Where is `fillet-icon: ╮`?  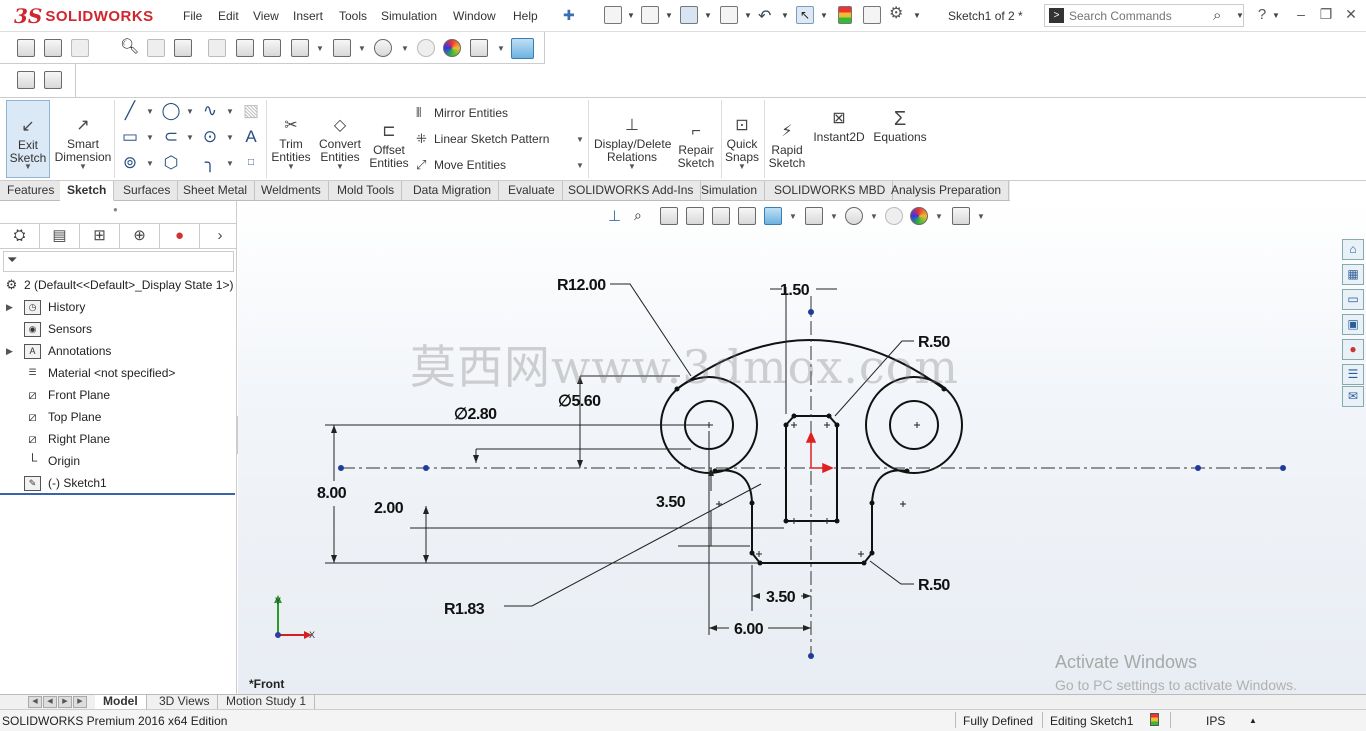
fillet-icon: ╮ is located at coordinates (210, 163).